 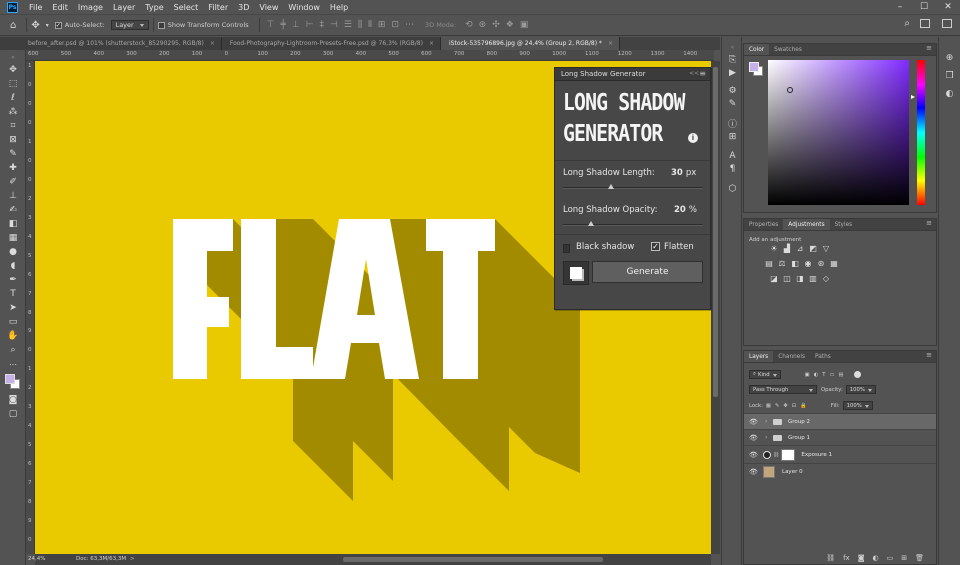 What do you see at coordinates (13, 154) in the screenshot?
I see `eyedropper-tool-icon: ✎` at bounding box center [13, 154].